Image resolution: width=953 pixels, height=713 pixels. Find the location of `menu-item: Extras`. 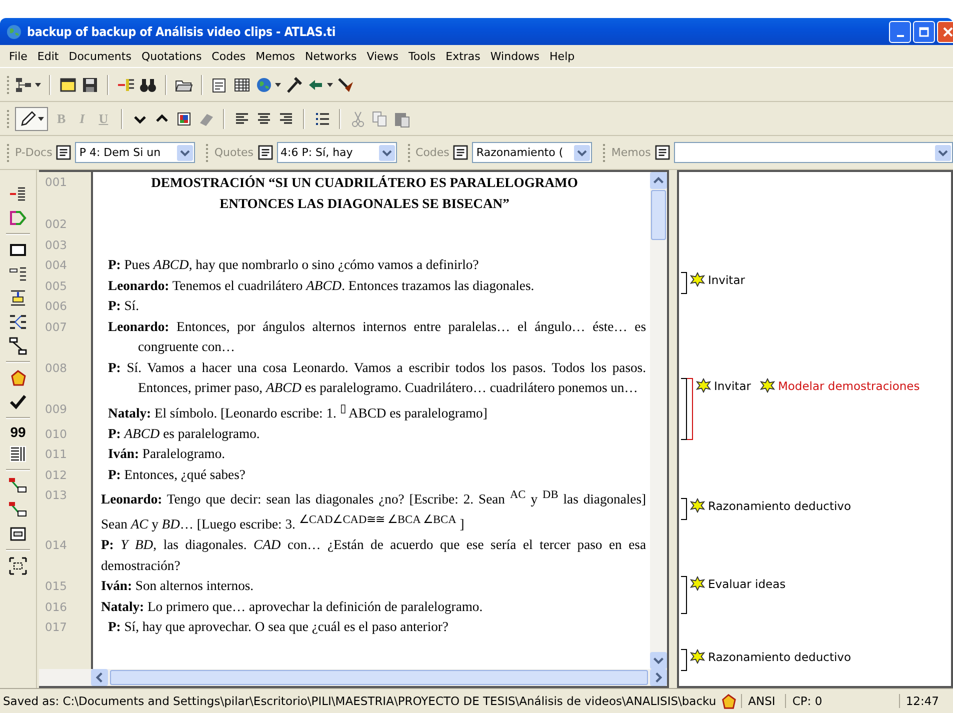

menu-item: Extras is located at coordinates (463, 56).